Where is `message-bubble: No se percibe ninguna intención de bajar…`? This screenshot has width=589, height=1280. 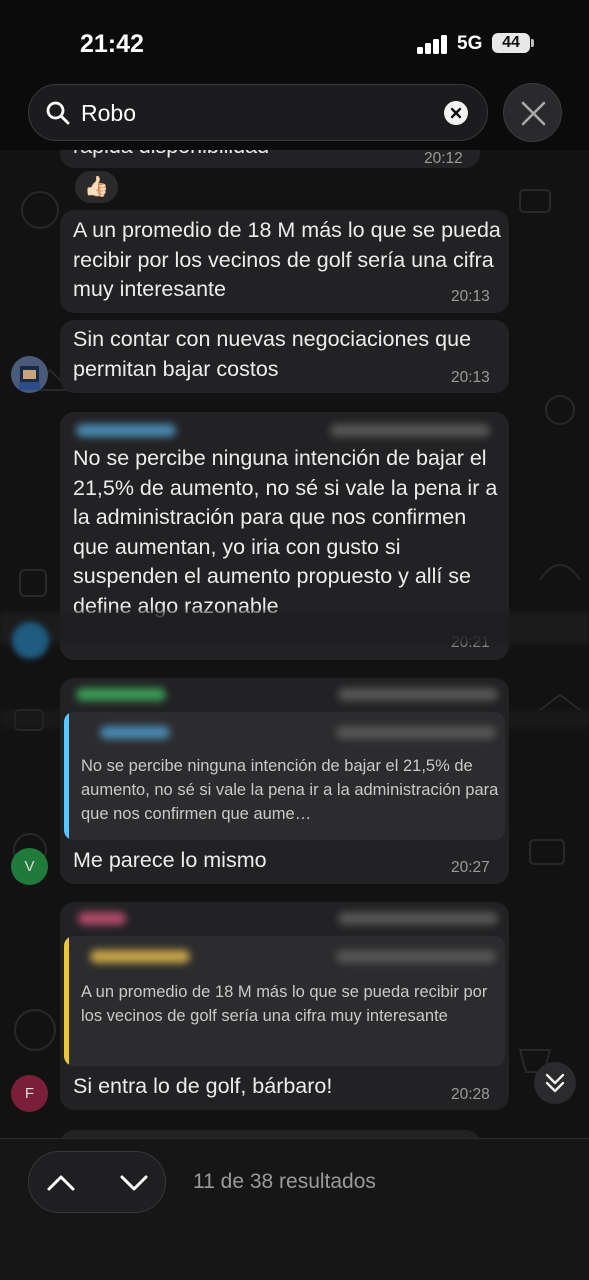
message-bubble: No se percibe ninguna intención de bajar… is located at coordinates (284, 781).